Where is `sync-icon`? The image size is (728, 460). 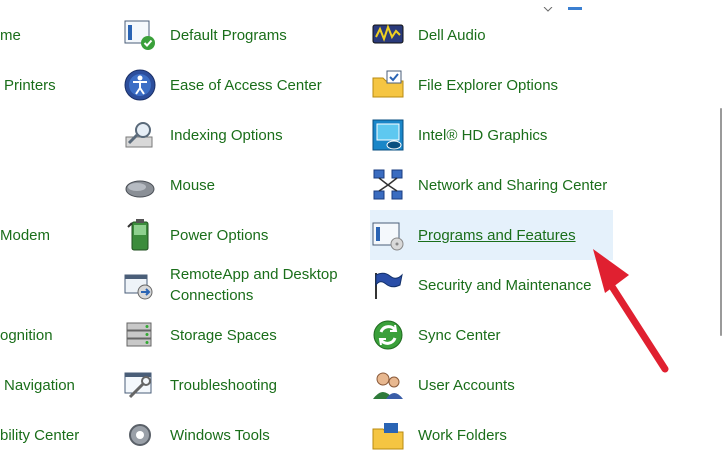 sync-icon is located at coordinates (388, 335).